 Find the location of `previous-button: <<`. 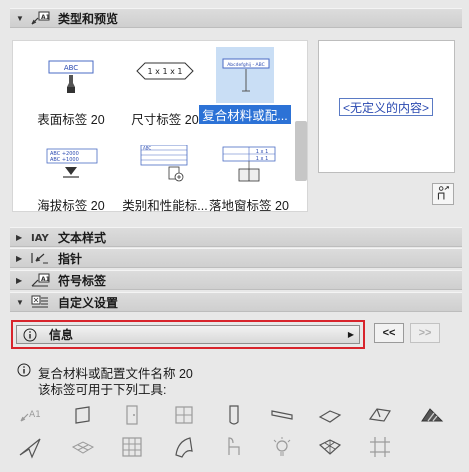

previous-button: << is located at coordinates (389, 333).